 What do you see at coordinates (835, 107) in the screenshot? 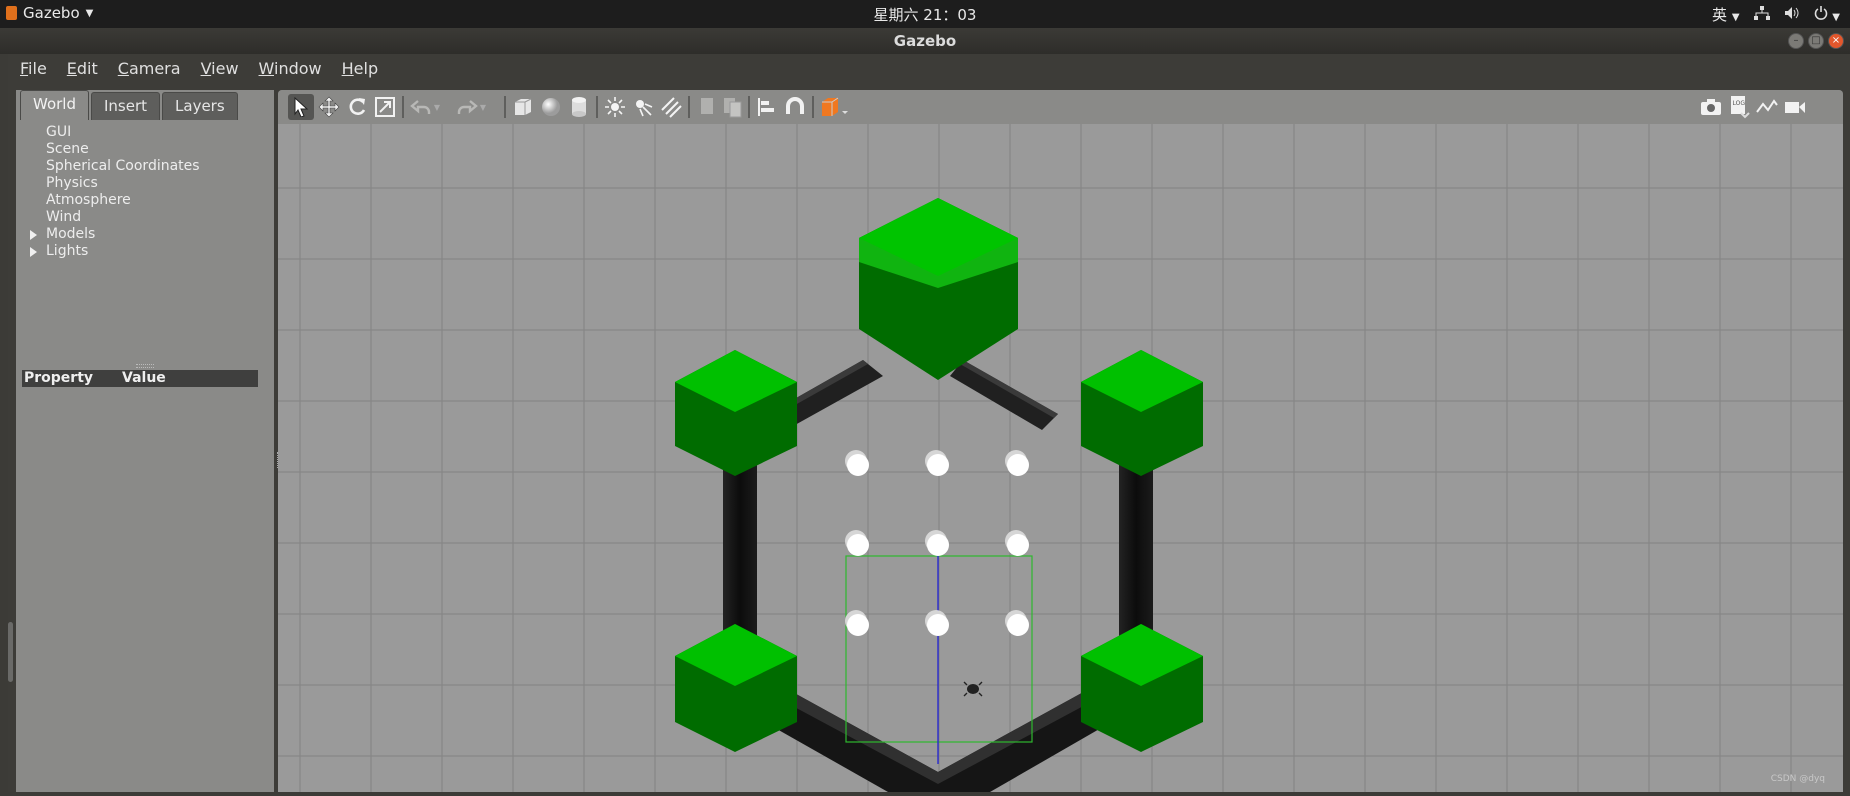
I see `view-angle-icon` at bounding box center [835, 107].